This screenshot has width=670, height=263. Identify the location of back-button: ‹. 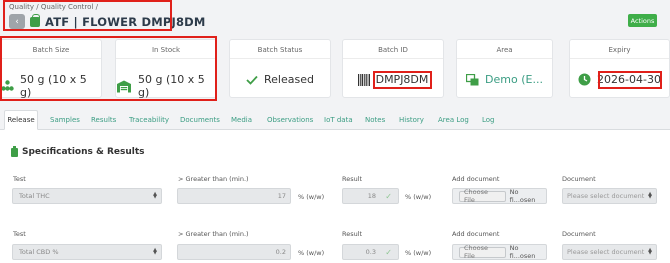
(17, 21).